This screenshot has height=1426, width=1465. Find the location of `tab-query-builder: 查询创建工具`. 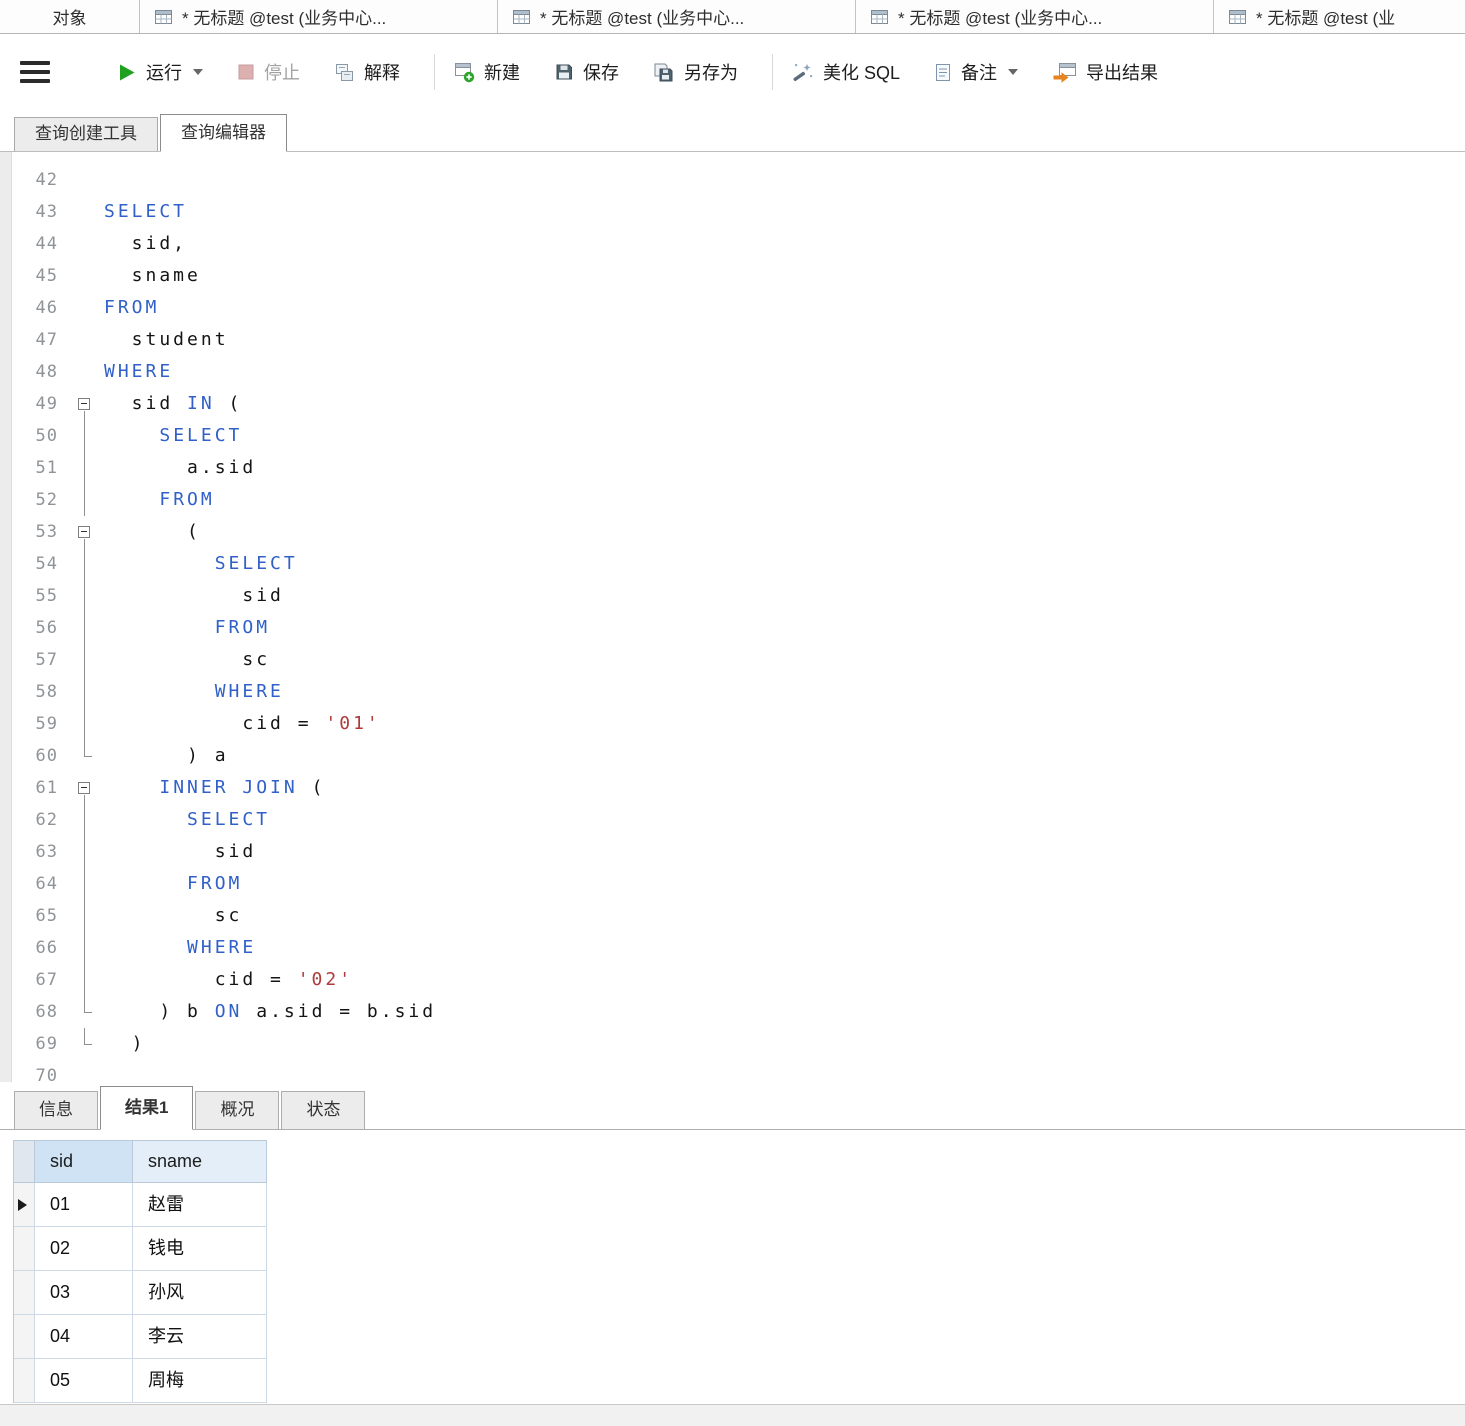

tab-query-builder: 查询创建工具 is located at coordinates (86, 134).